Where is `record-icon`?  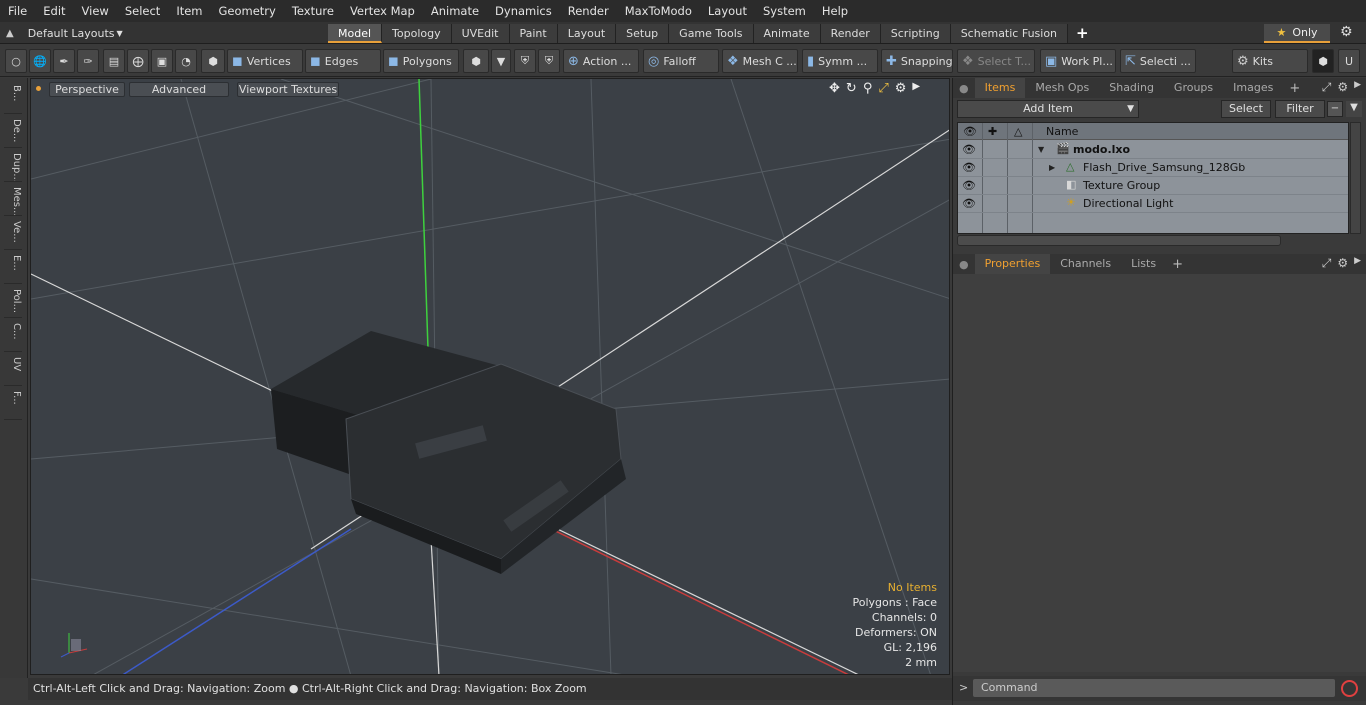
record-icon is located at coordinates (1349, 688).